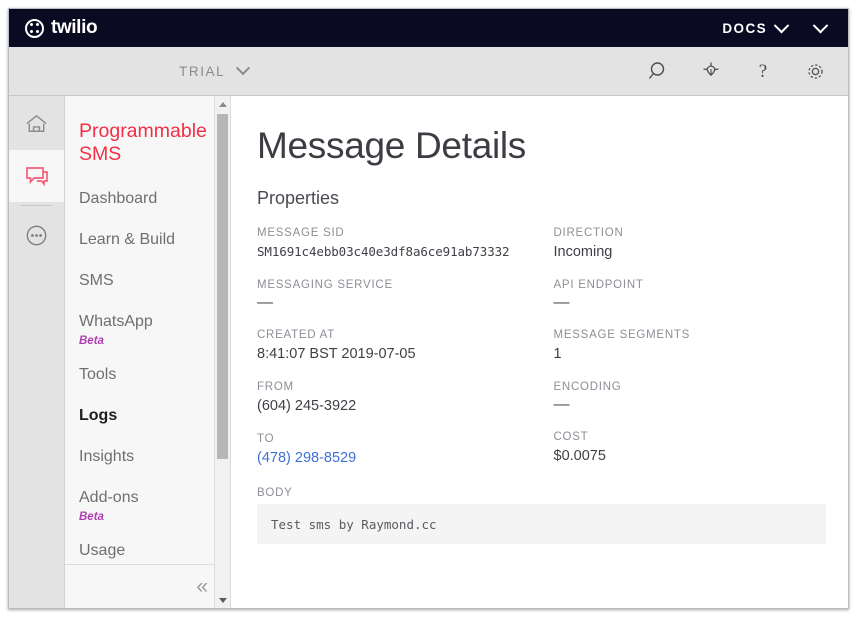  Describe the element at coordinates (275, 493) in the screenshot. I see `body-label: BODY` at that location.